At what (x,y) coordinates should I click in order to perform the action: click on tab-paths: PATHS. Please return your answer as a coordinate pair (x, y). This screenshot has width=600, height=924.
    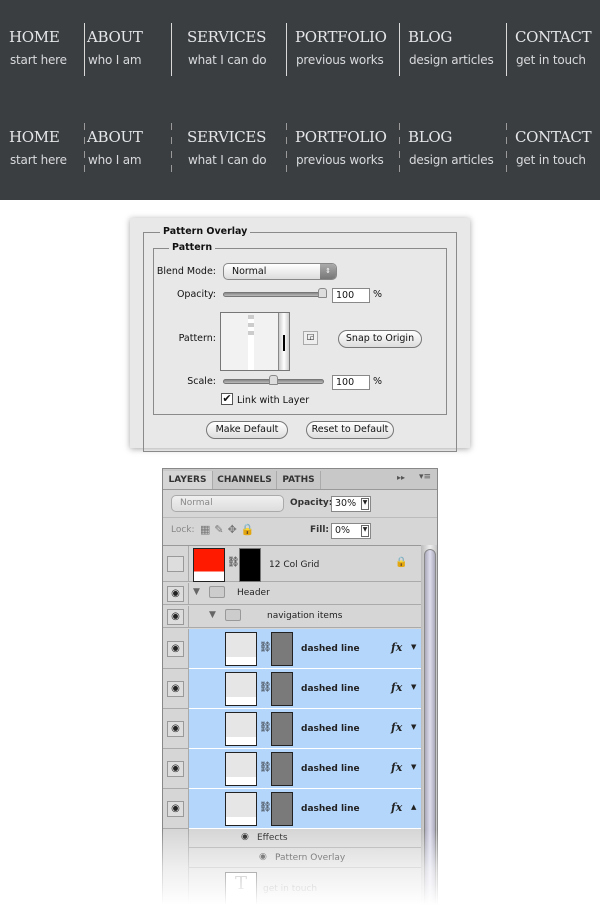
    Looking at the image, I should click on (299, 480).